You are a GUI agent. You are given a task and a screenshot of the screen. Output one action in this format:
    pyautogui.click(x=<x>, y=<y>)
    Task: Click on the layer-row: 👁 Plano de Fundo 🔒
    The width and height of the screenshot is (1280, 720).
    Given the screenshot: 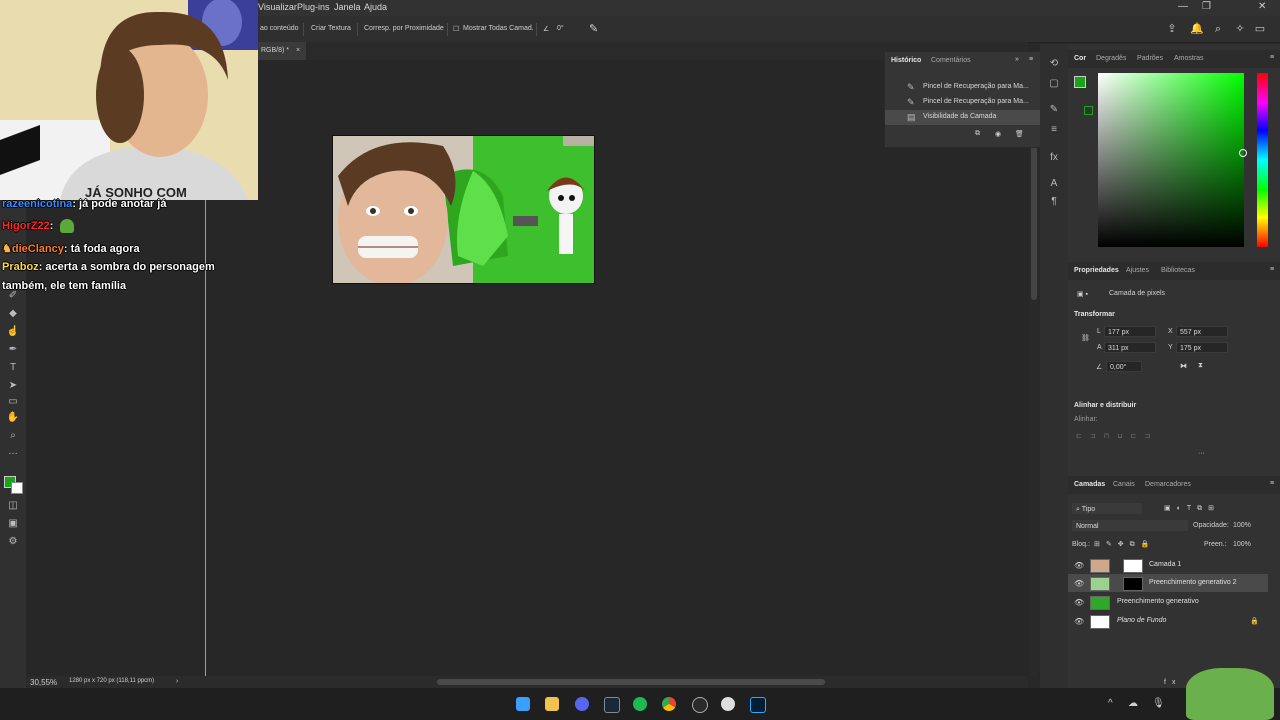 What is the action you would take?
    pyautogui.click(x=1168, y=621)
    